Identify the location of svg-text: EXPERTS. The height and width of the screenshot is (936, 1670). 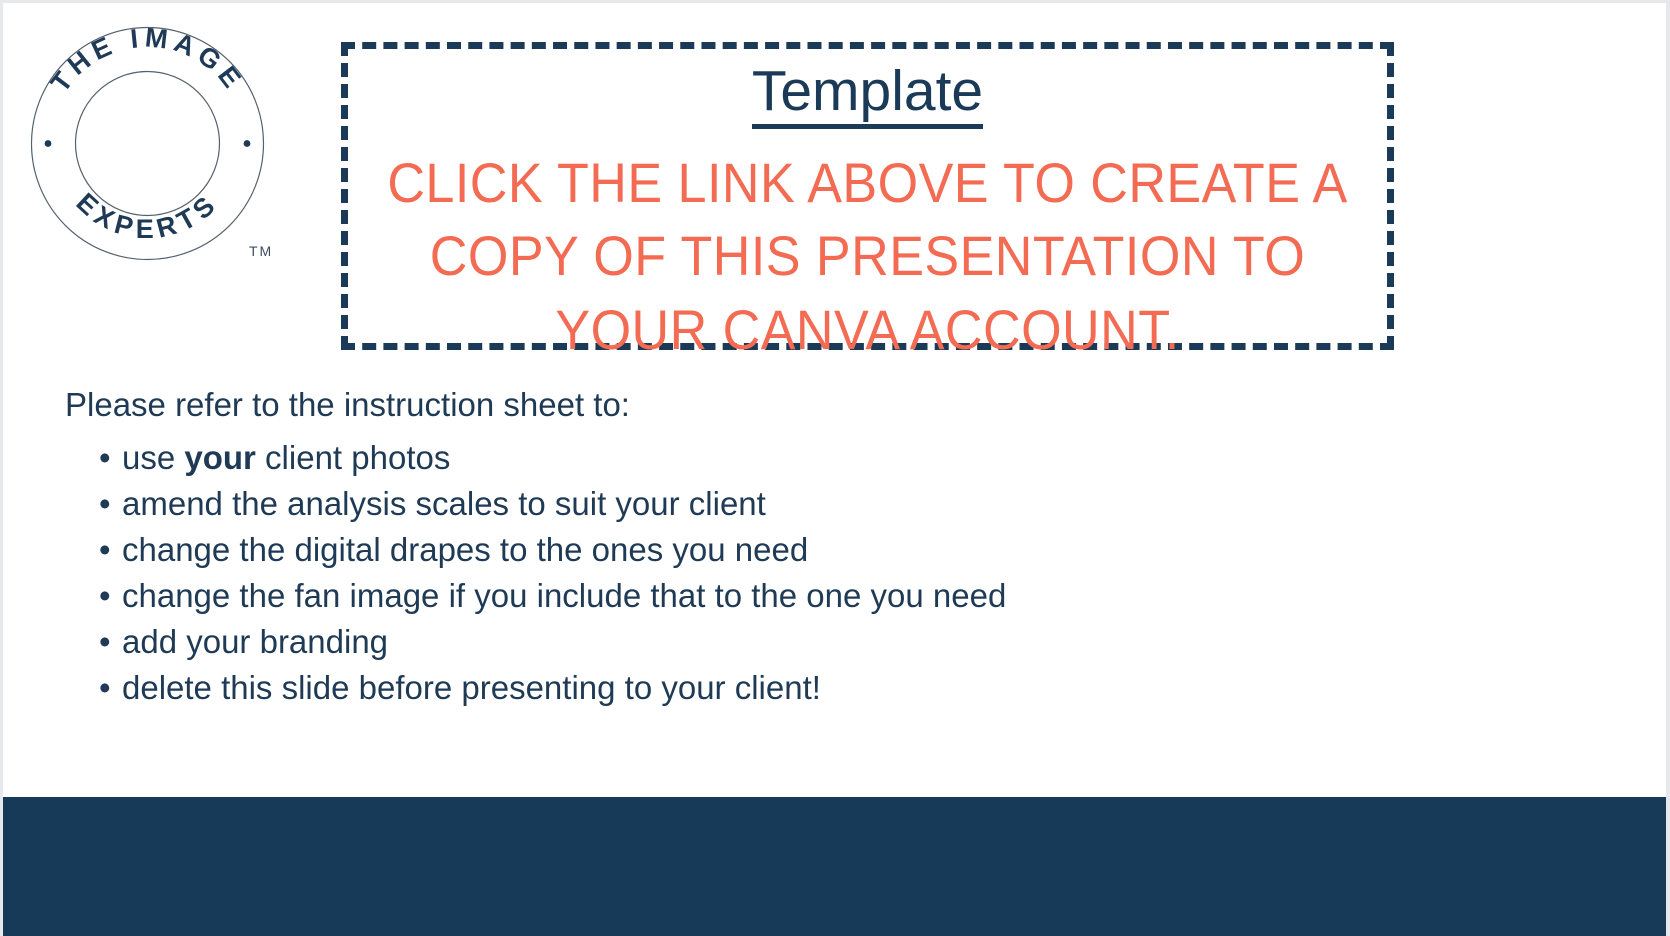
(148, 215).